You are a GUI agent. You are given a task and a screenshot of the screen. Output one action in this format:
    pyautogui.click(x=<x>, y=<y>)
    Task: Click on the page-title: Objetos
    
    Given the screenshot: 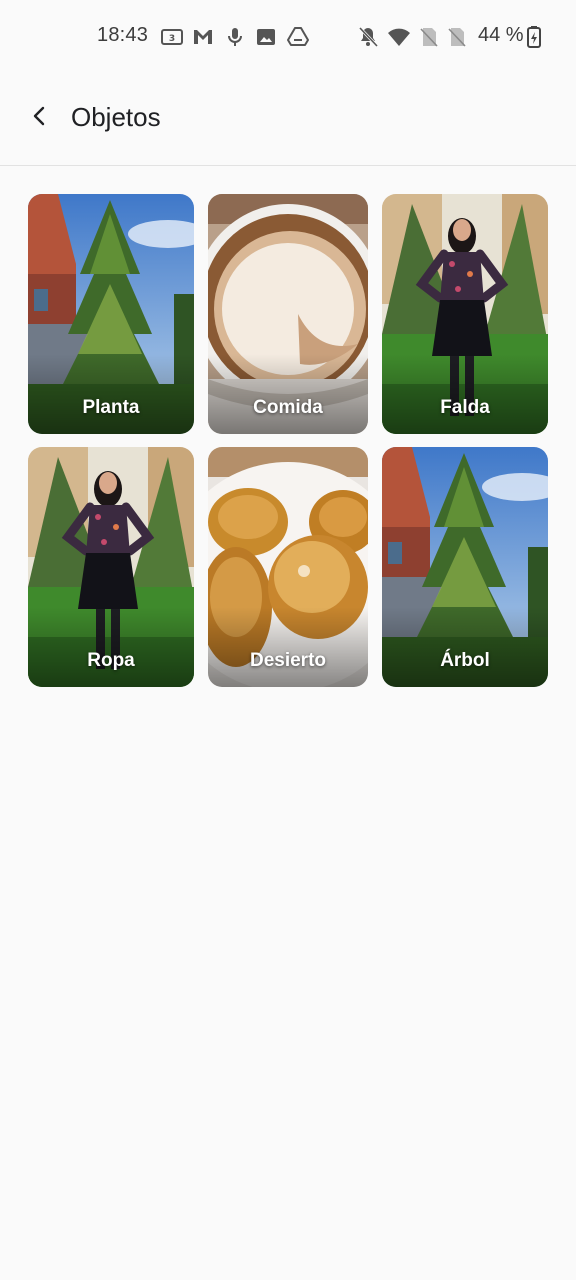 What is the action you would take?
    pyautogui.click(x=116, y=117)
    